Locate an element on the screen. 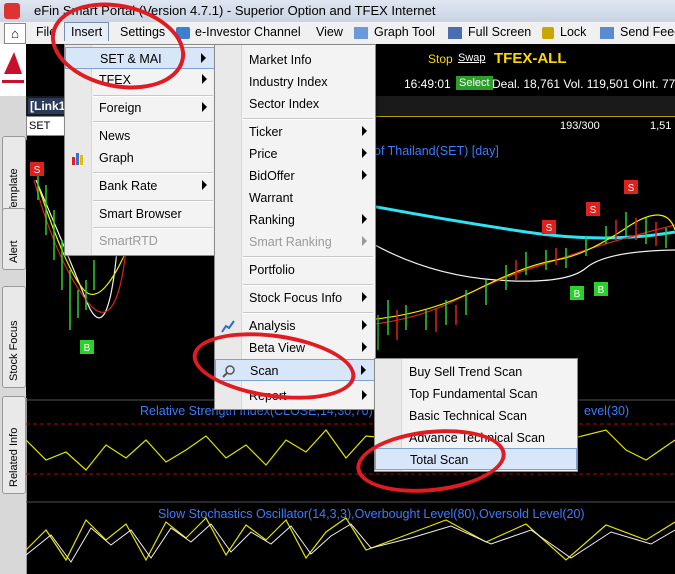 This screenshot has width=675, height=574. bar-count-label: 193/300 is located at coordinates (580, 126).